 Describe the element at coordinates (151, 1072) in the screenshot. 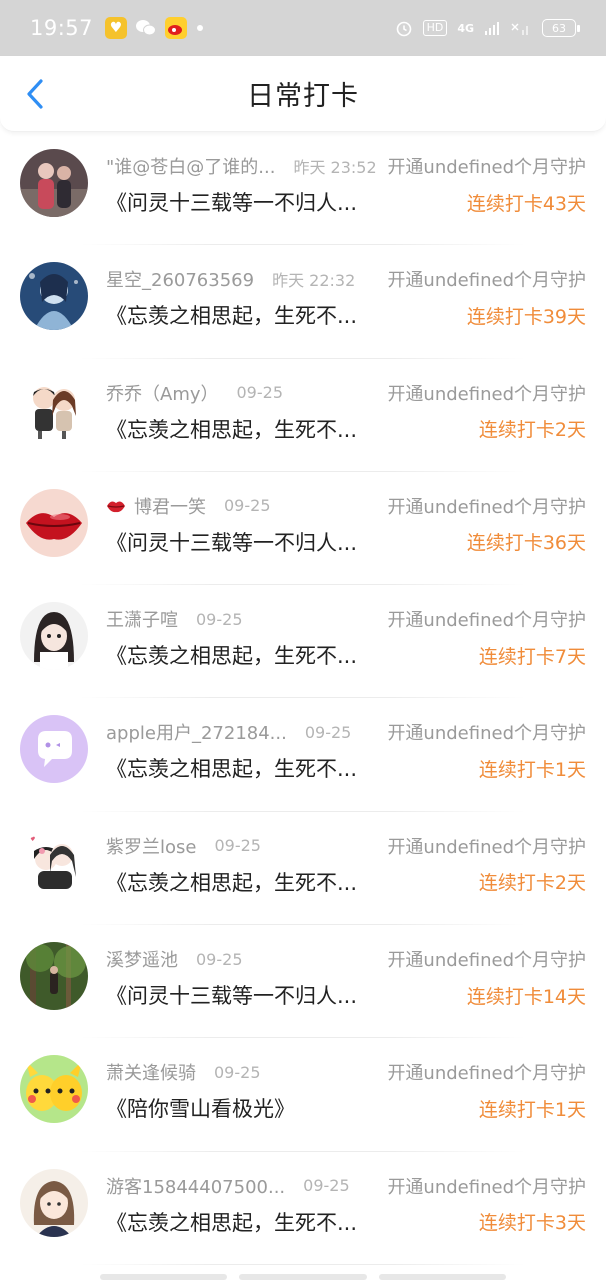

I see `user-name: 萧关逢候骑` at that location.